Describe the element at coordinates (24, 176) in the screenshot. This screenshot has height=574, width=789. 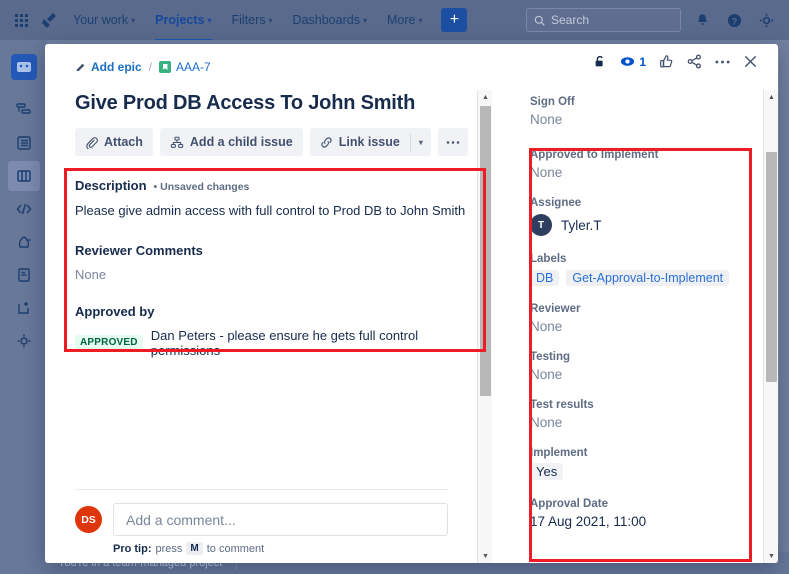
I see `sidebar-item-board` at that location.